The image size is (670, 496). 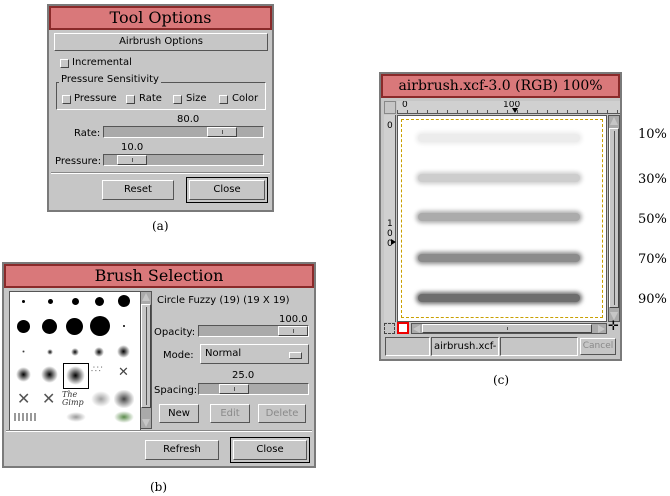 I want to click on pressure-checkbox, so click(x=66, y=99).